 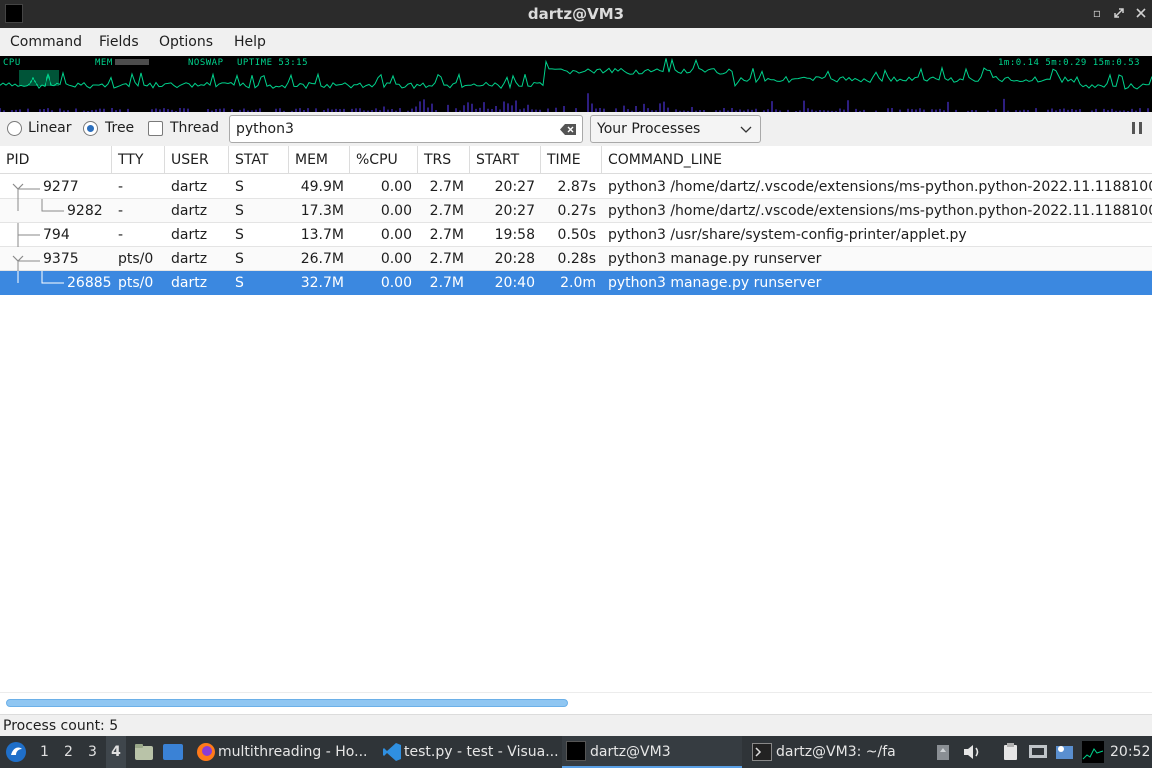 What do you see at coordinates (136, 259) in the screenshot?
I see `cell-tty: pts/0` at bounding box center [136, 259].